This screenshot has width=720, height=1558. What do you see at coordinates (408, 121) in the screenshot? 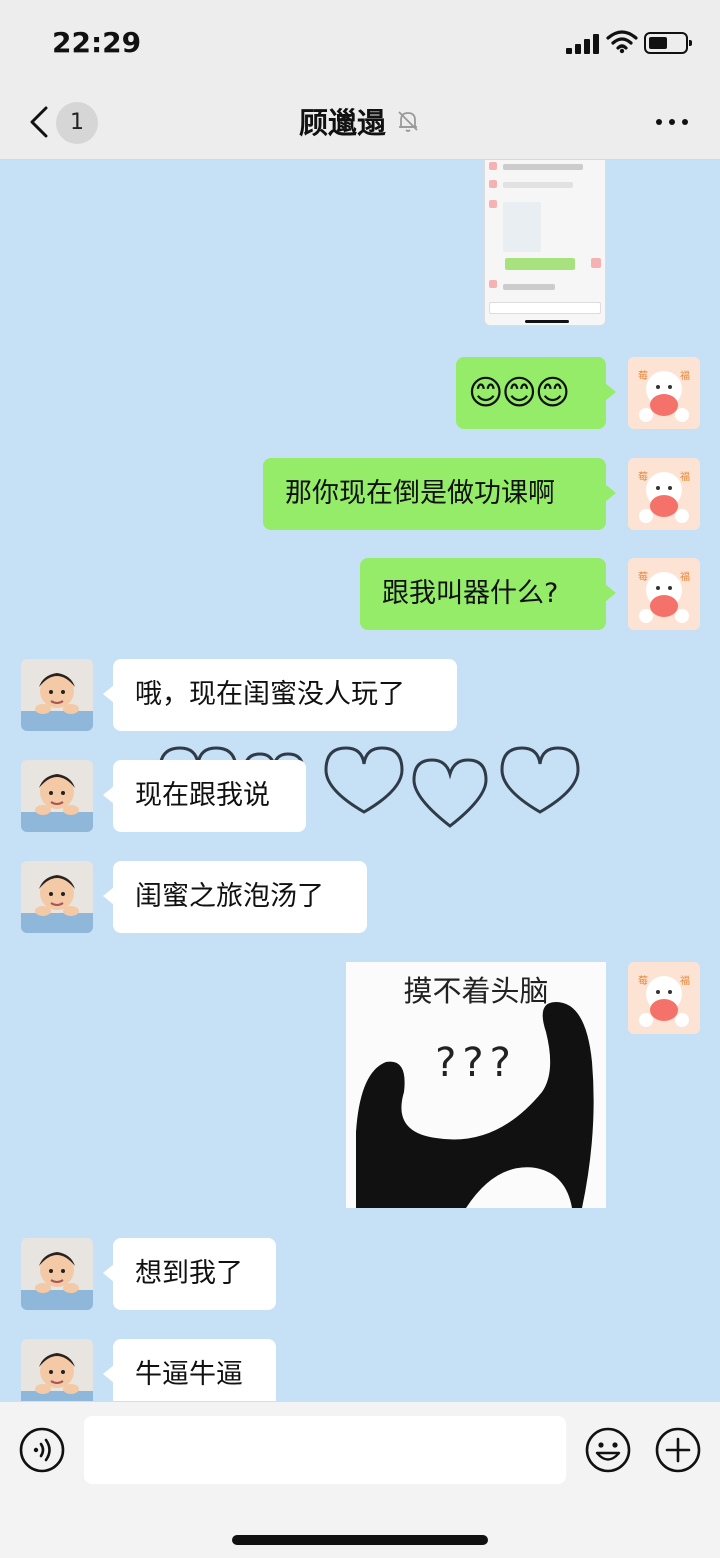
I see `mute-bell-icon` at bounding box center [408, 121].